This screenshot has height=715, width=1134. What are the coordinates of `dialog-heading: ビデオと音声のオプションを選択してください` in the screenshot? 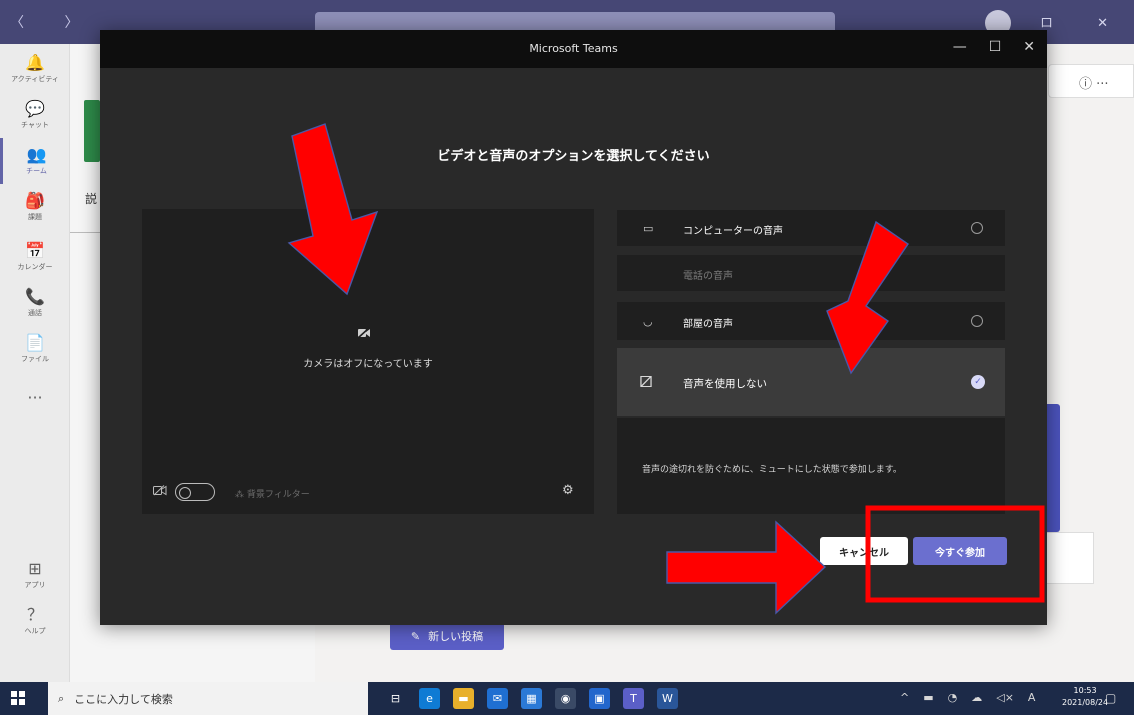 It's located at (573, 156).